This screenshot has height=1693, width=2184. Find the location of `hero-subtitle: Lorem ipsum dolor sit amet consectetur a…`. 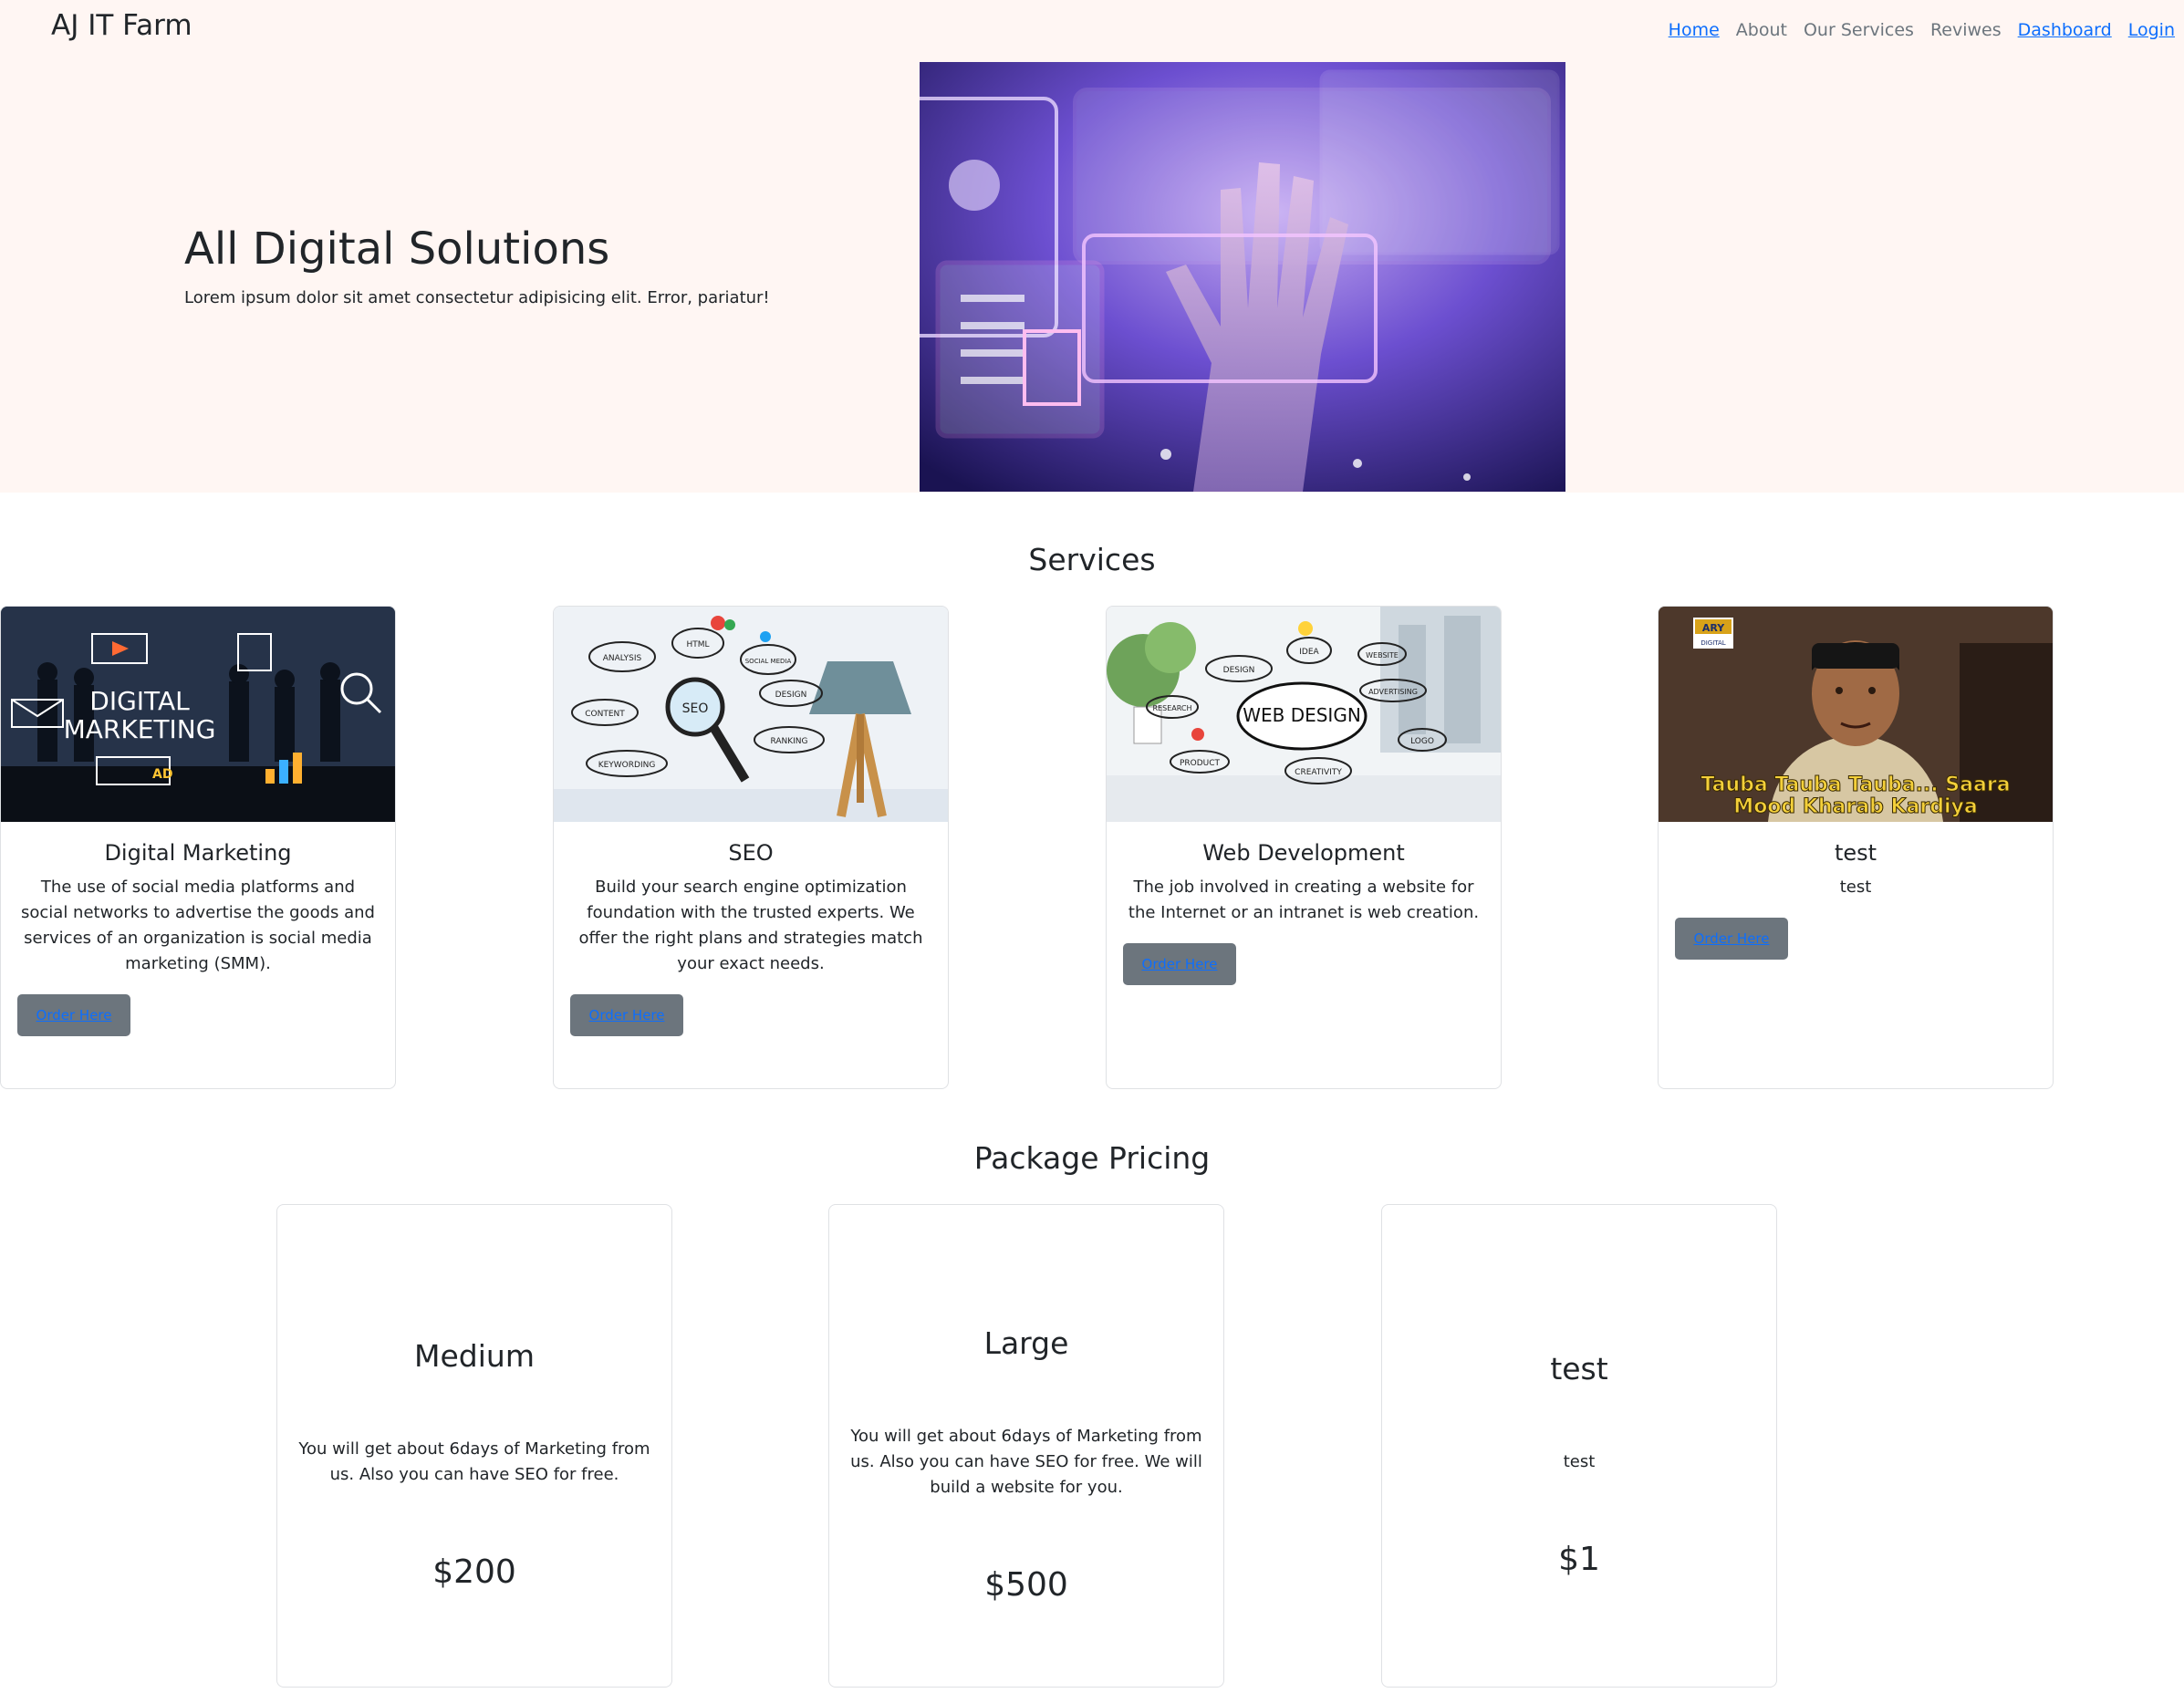

hero-subtitle: Lorem ipsum dolor sit amet consectetur a… is located at coordinates (477, 297).